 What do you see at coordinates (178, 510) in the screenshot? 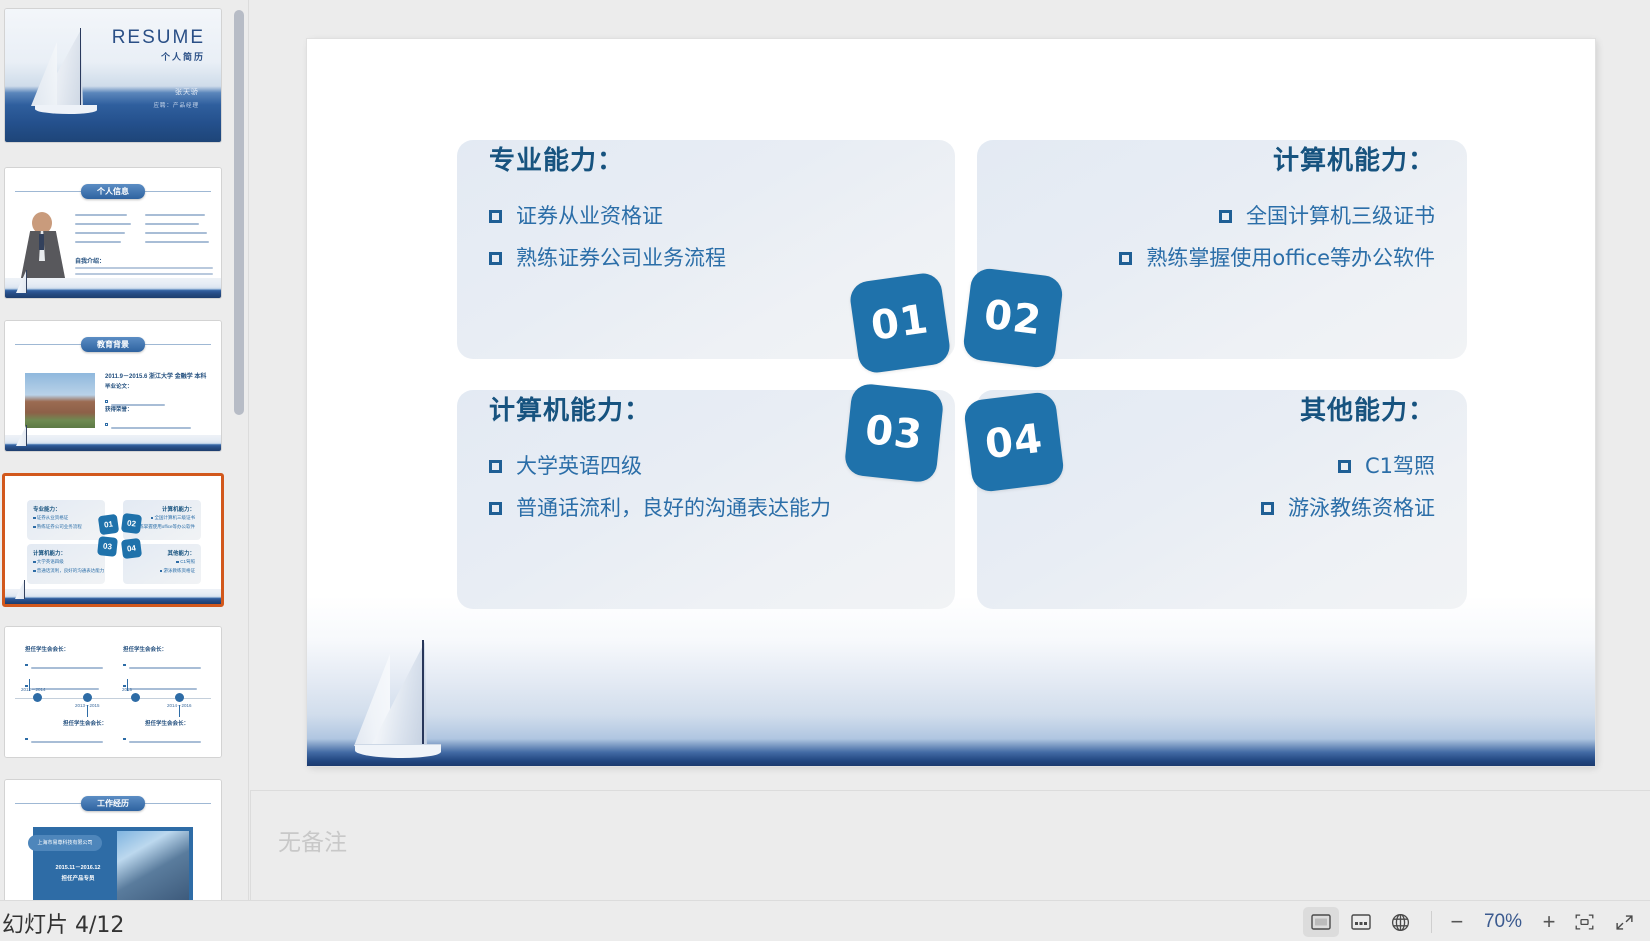
I see `thumb-4-card-02-title: 计算机能力：` at bounding box center [178, 510].